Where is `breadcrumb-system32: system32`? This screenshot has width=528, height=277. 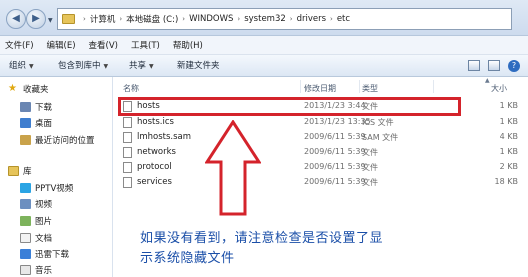 breadcrumb-system32: system32 is located at coordinates (265, 19).